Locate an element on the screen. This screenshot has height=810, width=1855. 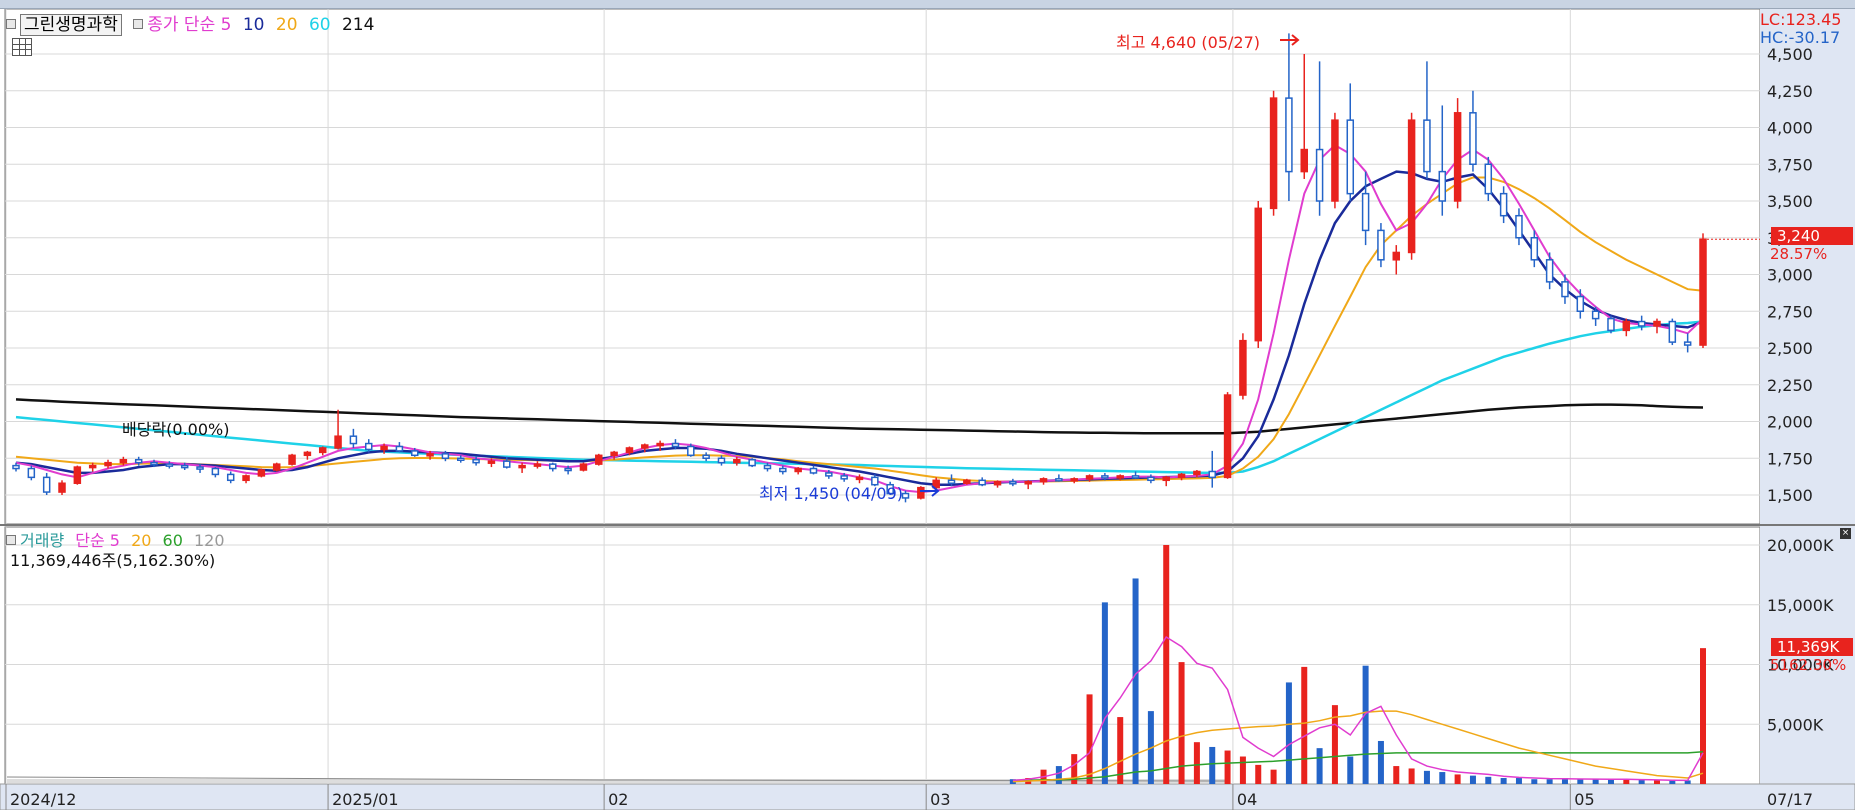
x-tick-label: 2024/12 is located at coordinates (43, 799).